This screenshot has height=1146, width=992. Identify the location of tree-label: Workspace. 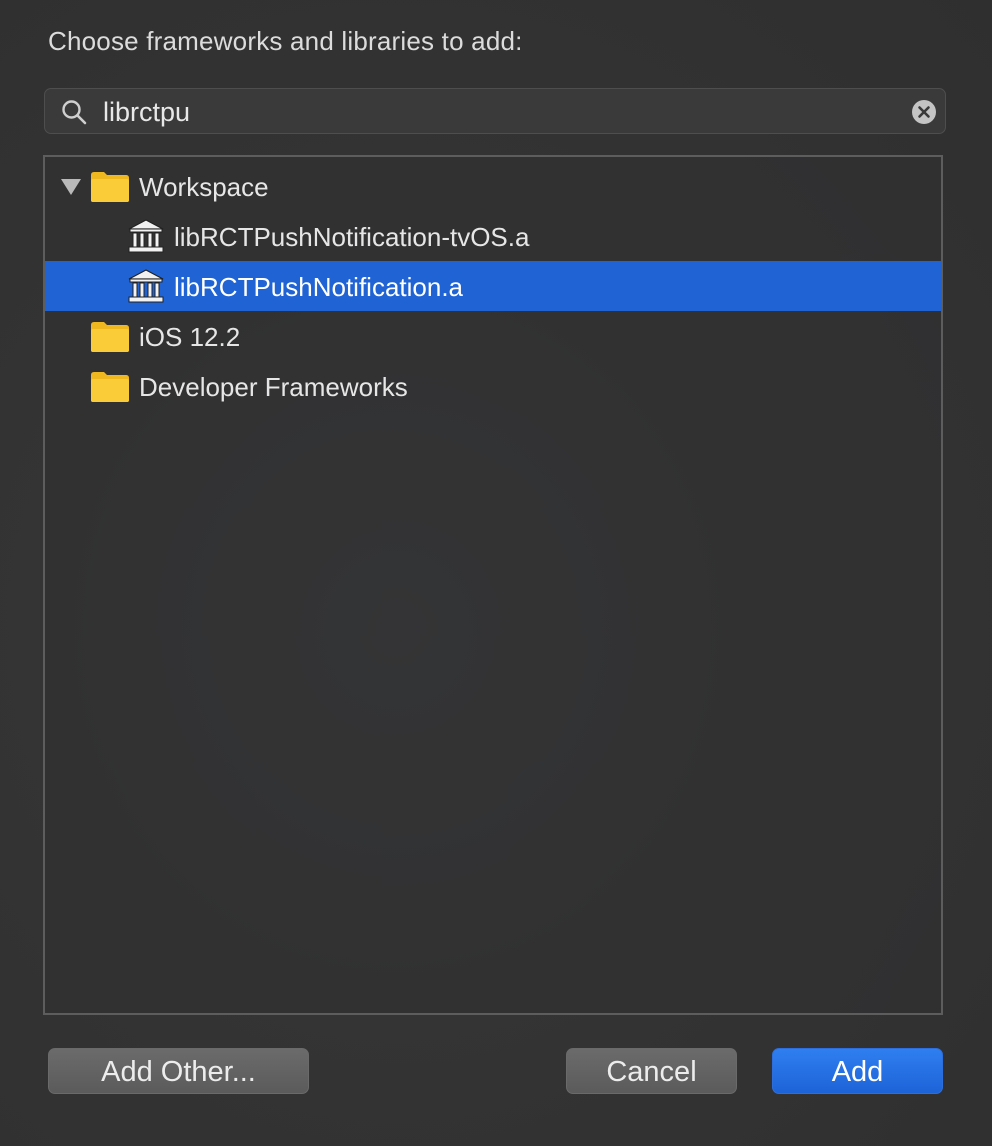
(204, 187).